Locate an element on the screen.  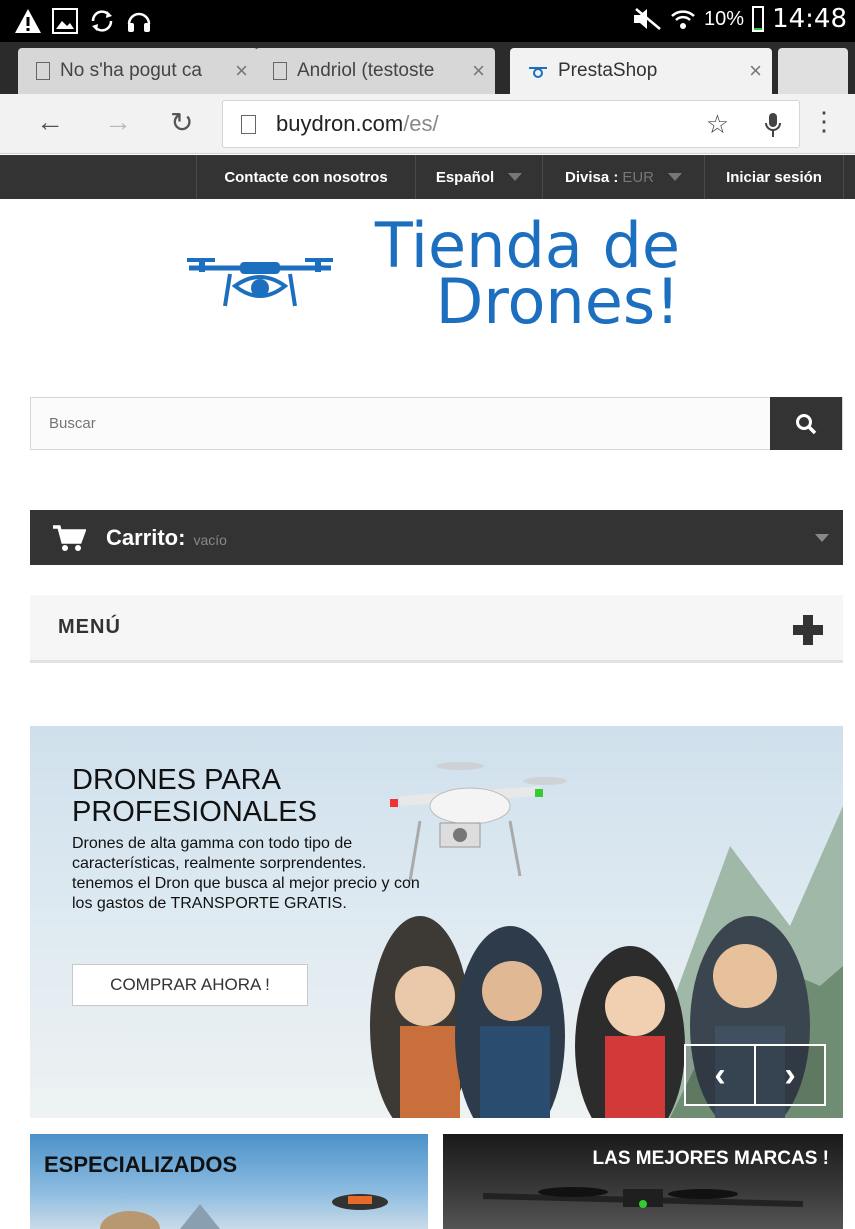
tab-3-active: PrestaShop × is located at coordinates (641, 71).